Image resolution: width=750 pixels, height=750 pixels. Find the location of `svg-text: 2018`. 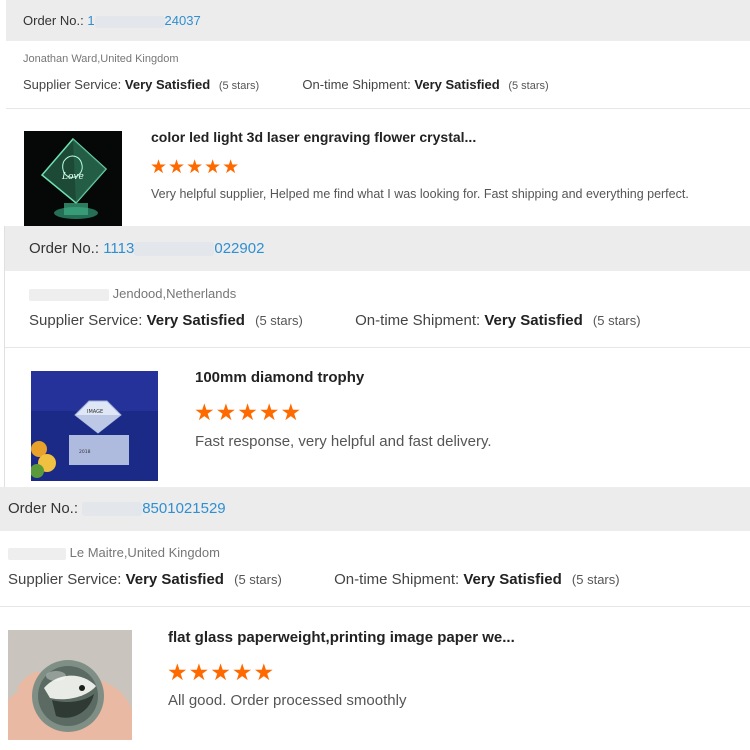

svg-text: 2018 is located at coordinates (85, 452).